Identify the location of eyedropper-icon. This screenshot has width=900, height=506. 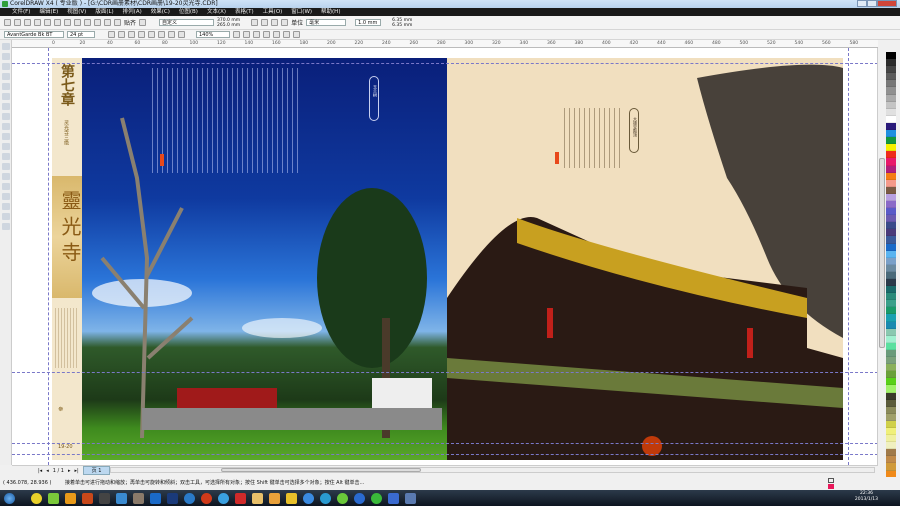
(6, 196).